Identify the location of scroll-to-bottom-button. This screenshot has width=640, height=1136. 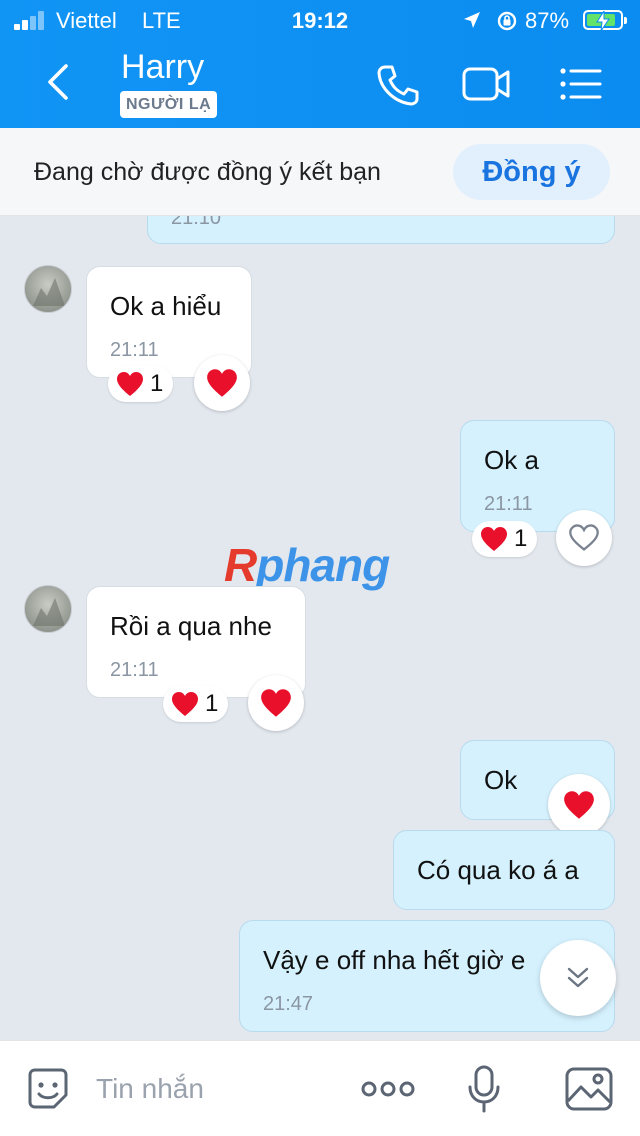
(578, 978).